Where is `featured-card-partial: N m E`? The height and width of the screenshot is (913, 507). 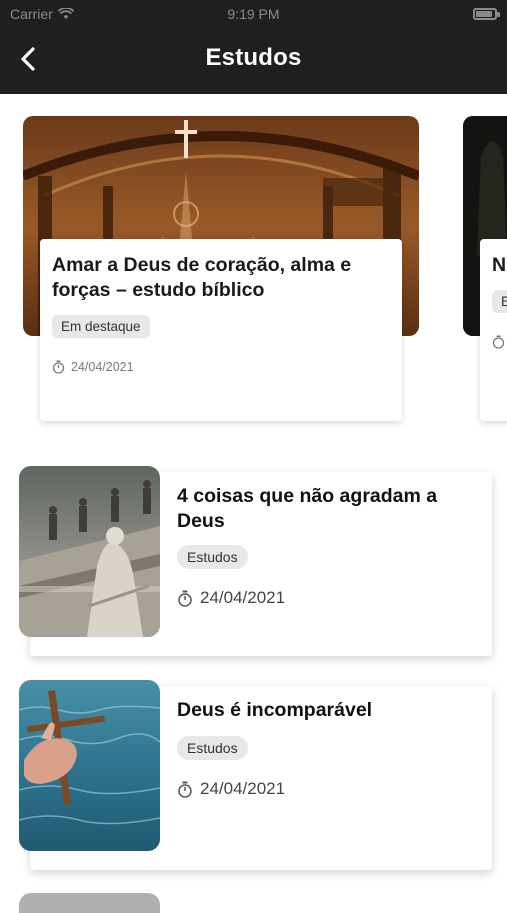
featured-card-partial: N m E is located at coordinates (493, 330).